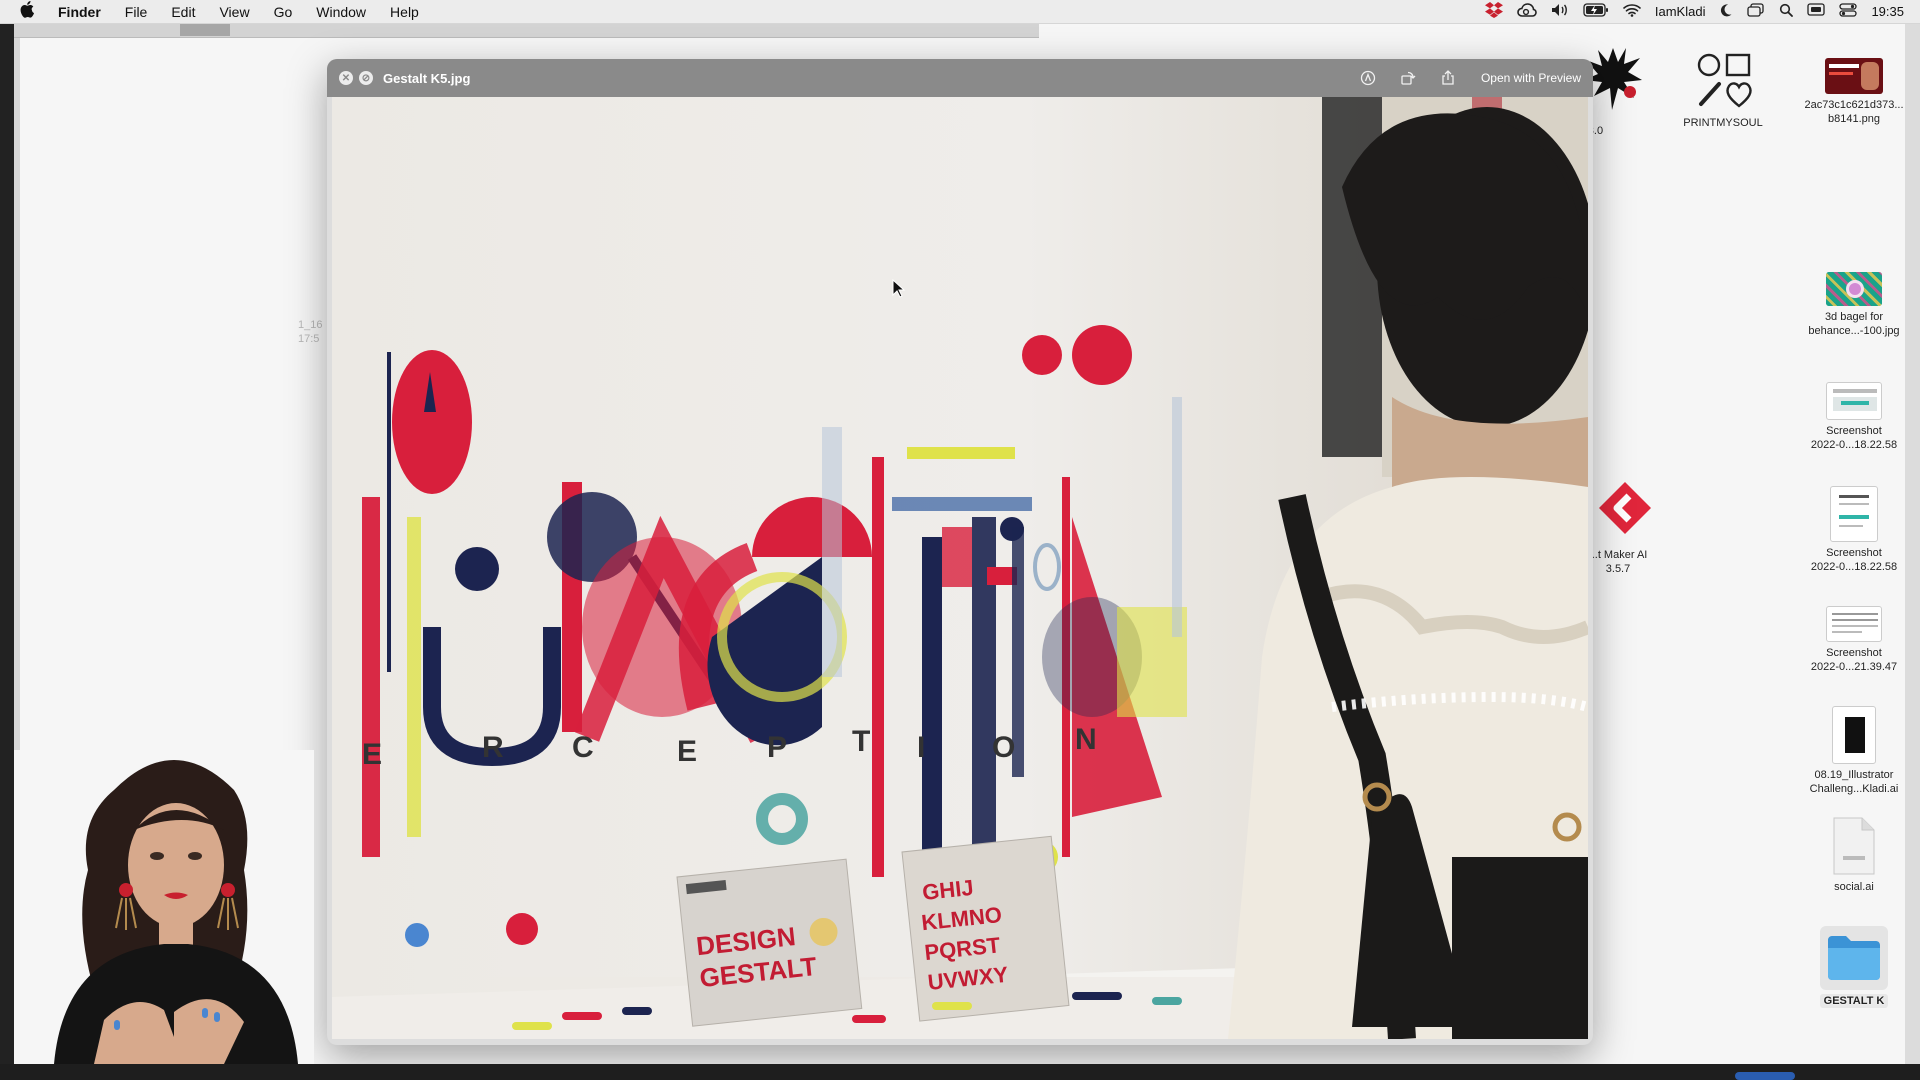  Describe the element at coordinates (346, 78) in the screenshot. I see `close-icon: ✕` at that location.